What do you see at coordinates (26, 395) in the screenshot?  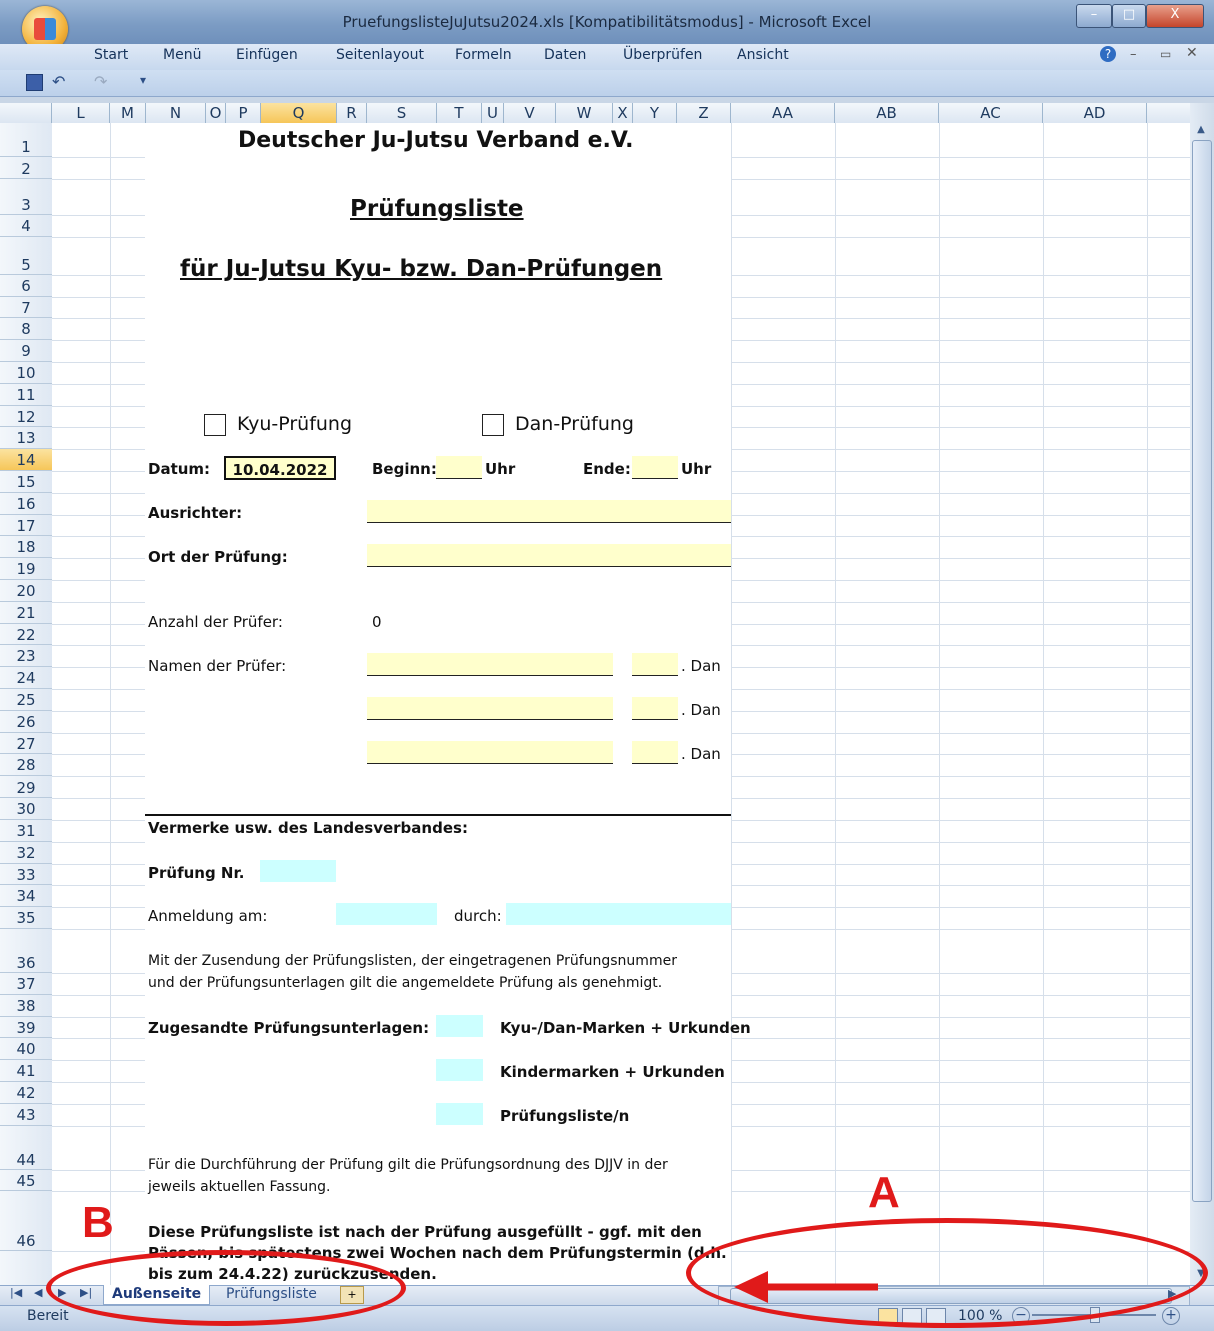 I see `row-header-11: 11` at bounding box center [26, 395].